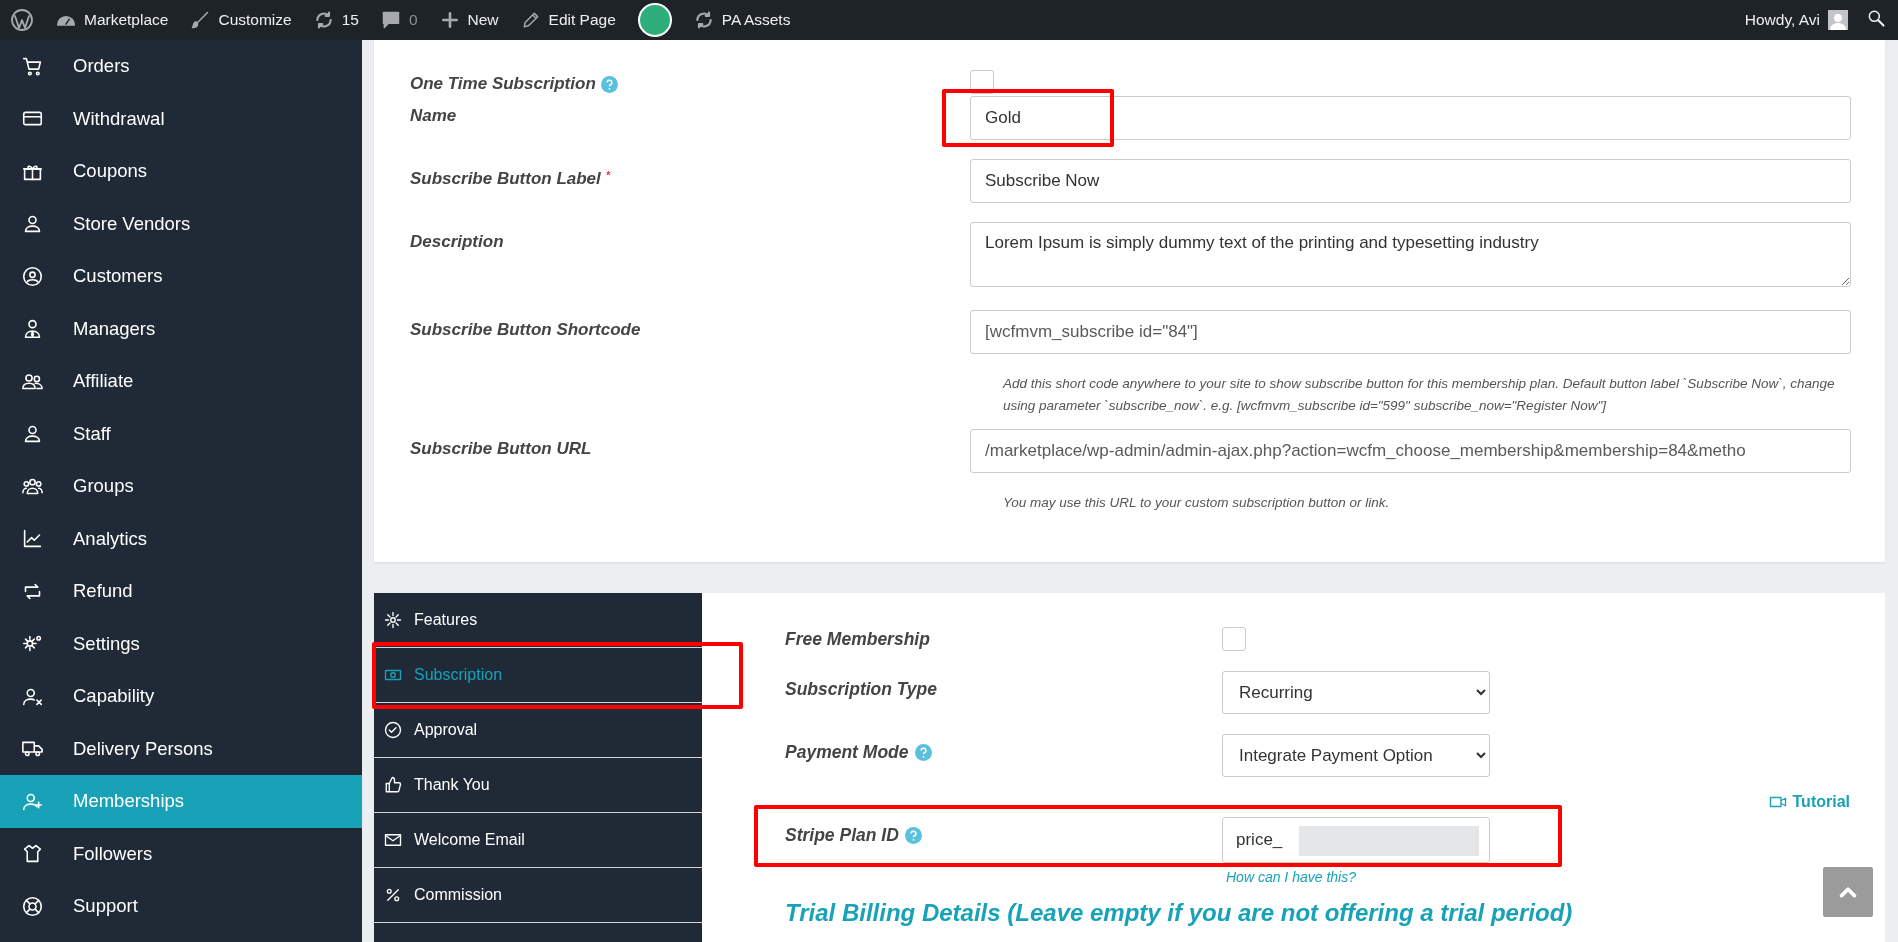 This screenshot has width=1898, height=942. Describe the element at coordinates (181, 643) in the screenshot. I see `sidebar-item: Settings` at that location.